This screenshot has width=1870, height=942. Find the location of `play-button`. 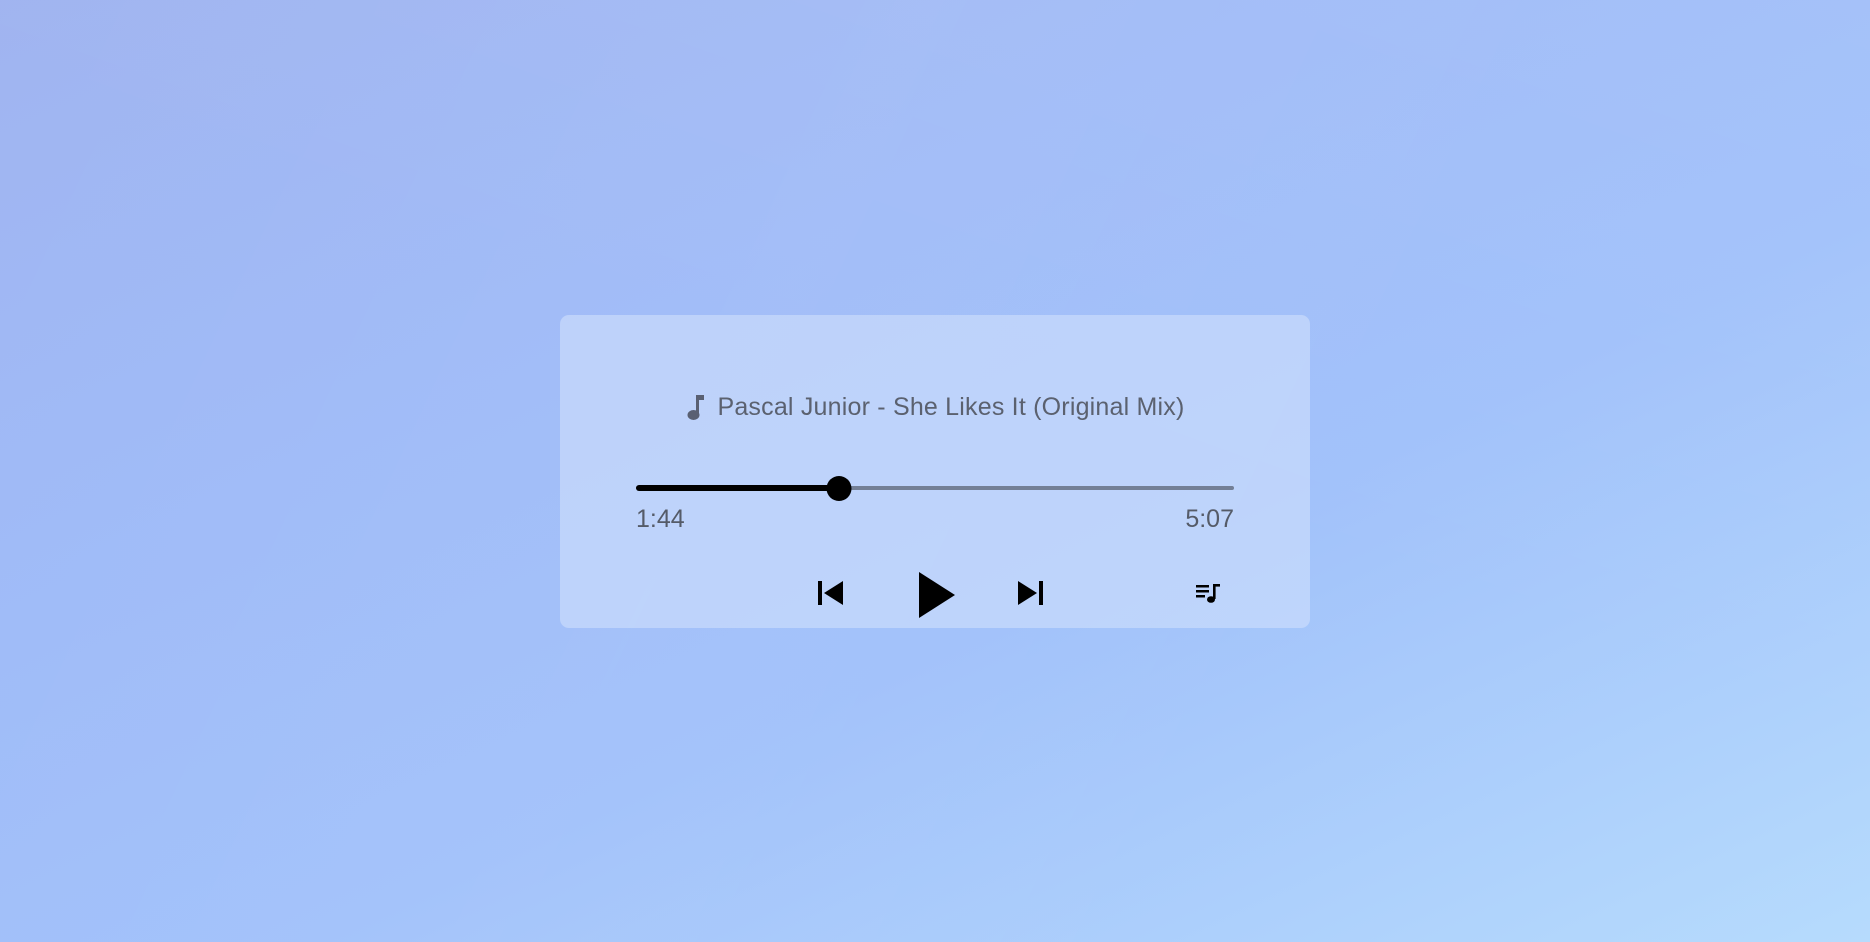

play-button is located at coordinates (936, 595).